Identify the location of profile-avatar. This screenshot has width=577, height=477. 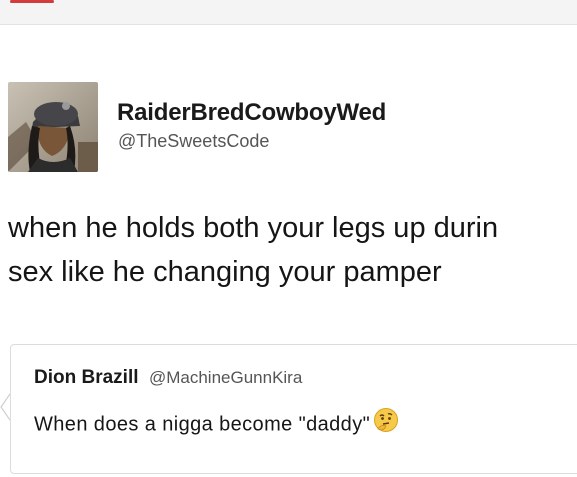
(53, 127).